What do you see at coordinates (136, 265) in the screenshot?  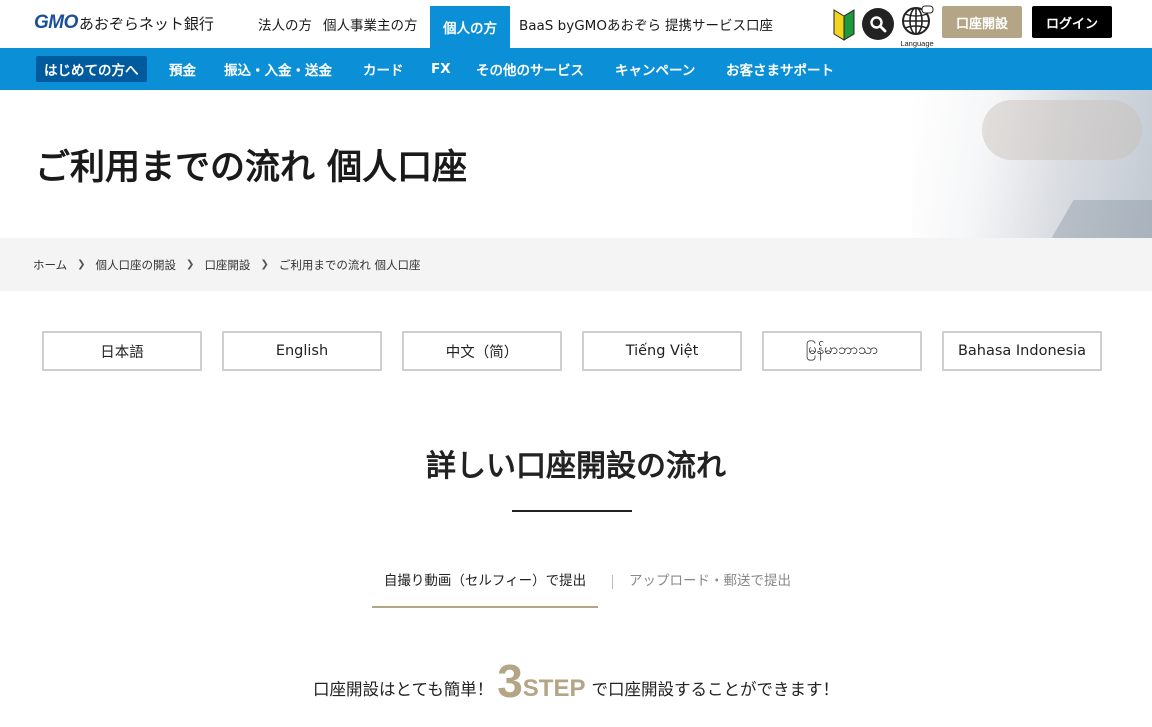 I see `breadcrumb-personal-account: 個人口座の開設` at bounding box center [136, 265].